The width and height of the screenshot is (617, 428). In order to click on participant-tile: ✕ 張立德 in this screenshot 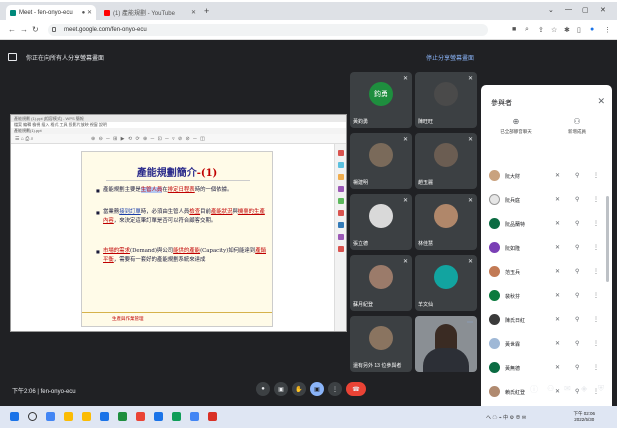, I will do `click(381, 222)`.